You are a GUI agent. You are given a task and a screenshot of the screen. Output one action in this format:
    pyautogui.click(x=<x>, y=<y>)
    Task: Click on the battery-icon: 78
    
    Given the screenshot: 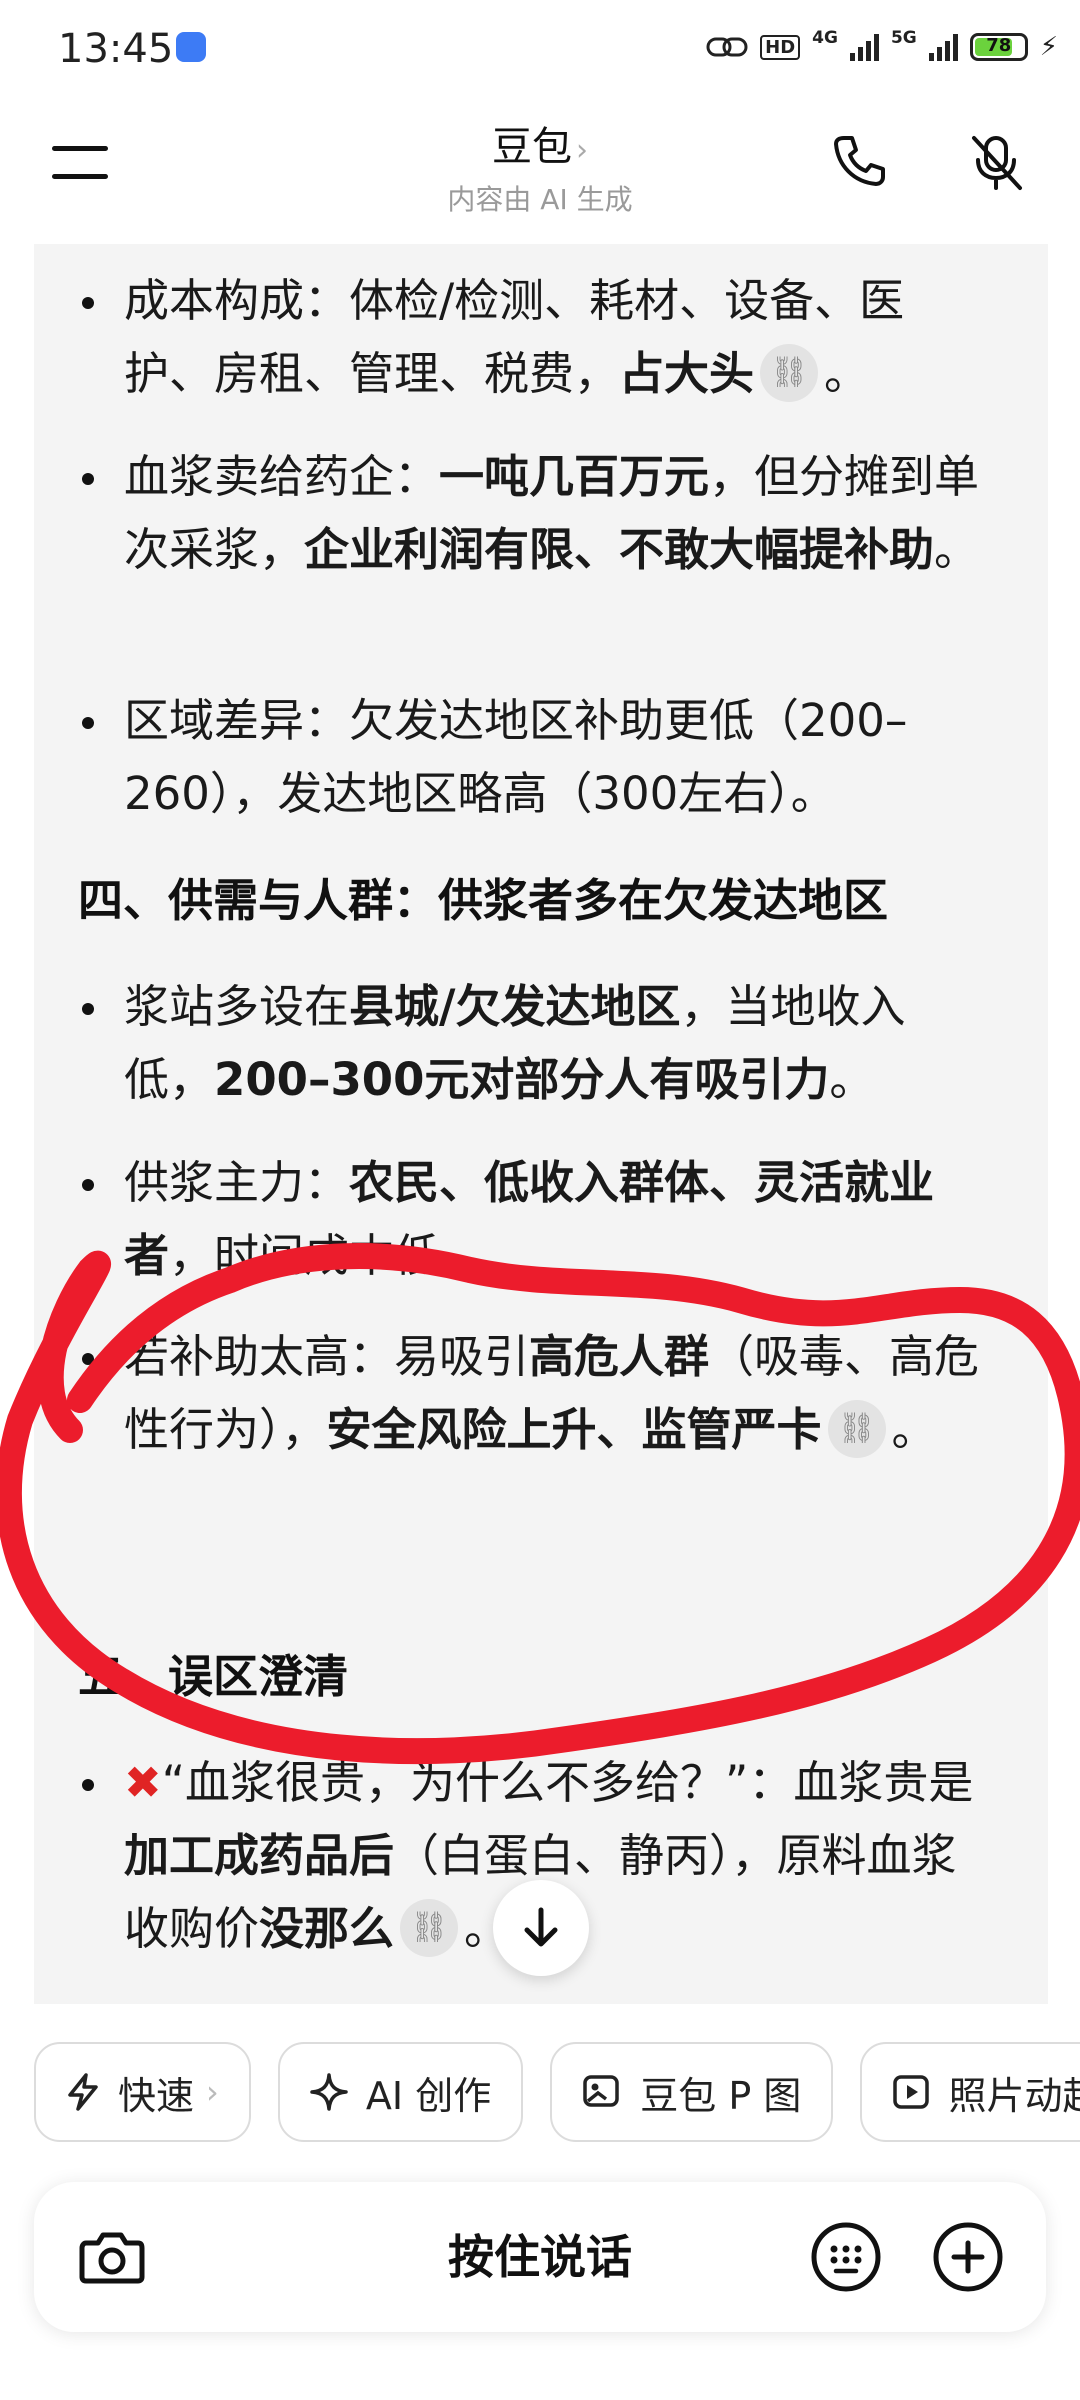 What is the action you would take?
    pyautogui.click(x=998, y=47)
    